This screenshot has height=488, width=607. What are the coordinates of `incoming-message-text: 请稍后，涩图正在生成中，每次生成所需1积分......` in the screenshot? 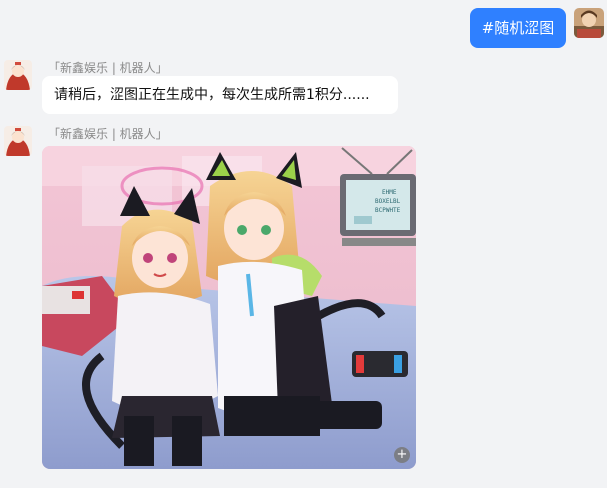 It's located at (212, 95).